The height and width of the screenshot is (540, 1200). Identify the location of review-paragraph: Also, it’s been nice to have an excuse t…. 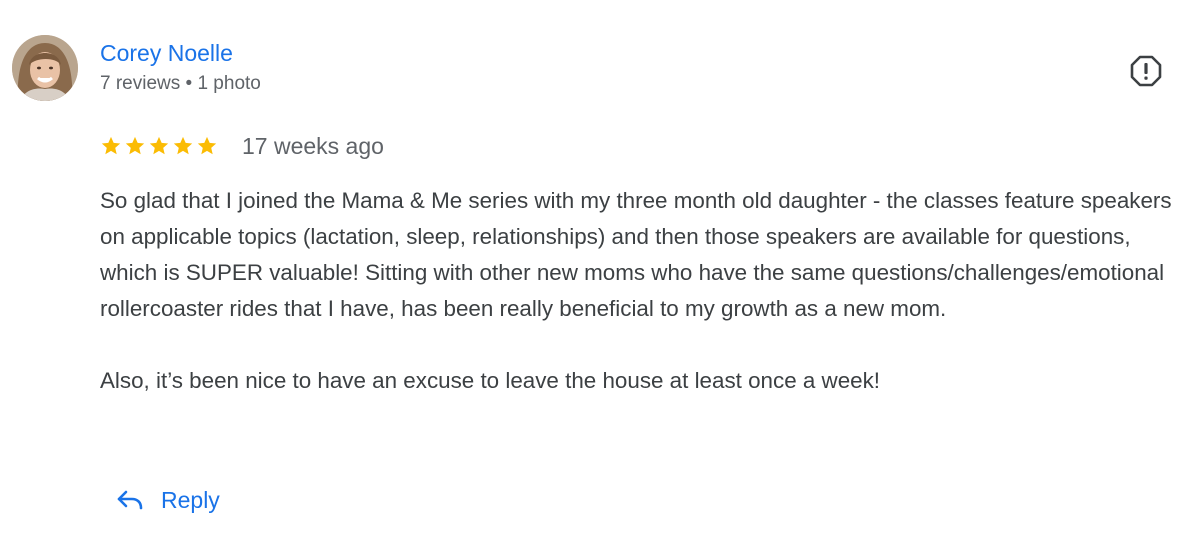
(490, 380).